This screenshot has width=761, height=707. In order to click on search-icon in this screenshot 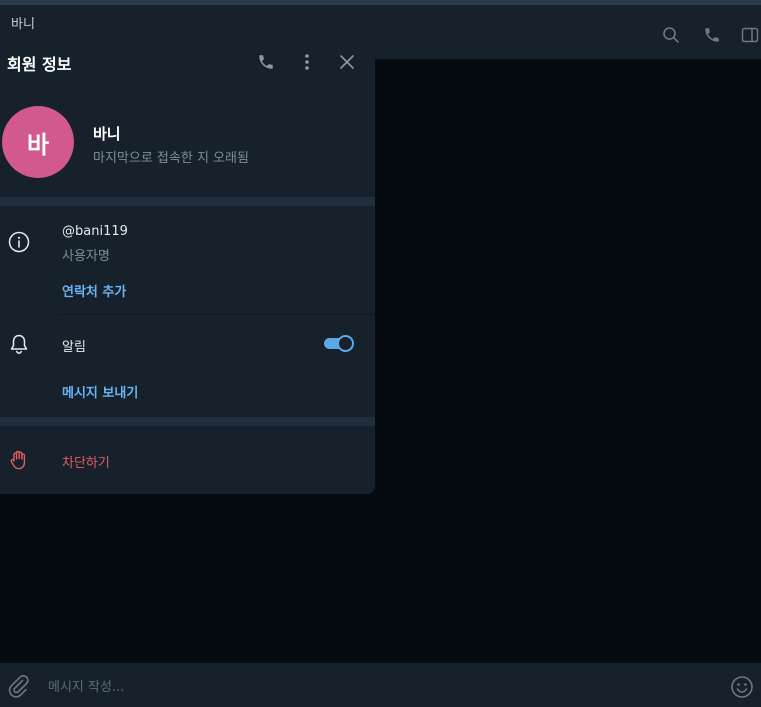, I will do `click(671, 35)`.